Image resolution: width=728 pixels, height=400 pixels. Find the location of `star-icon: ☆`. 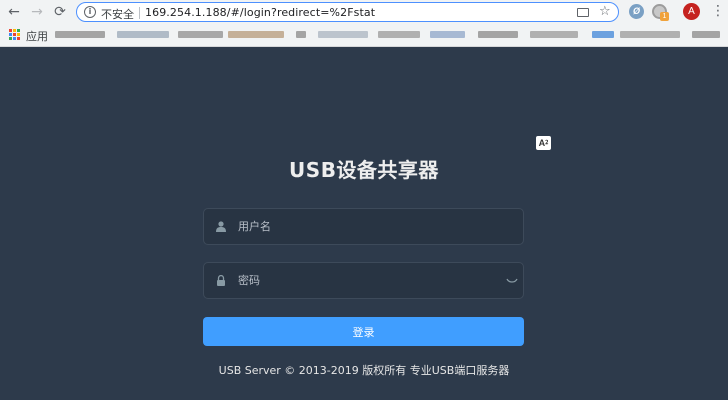

star-icon: ☆ is located at coordinates (605, 11).